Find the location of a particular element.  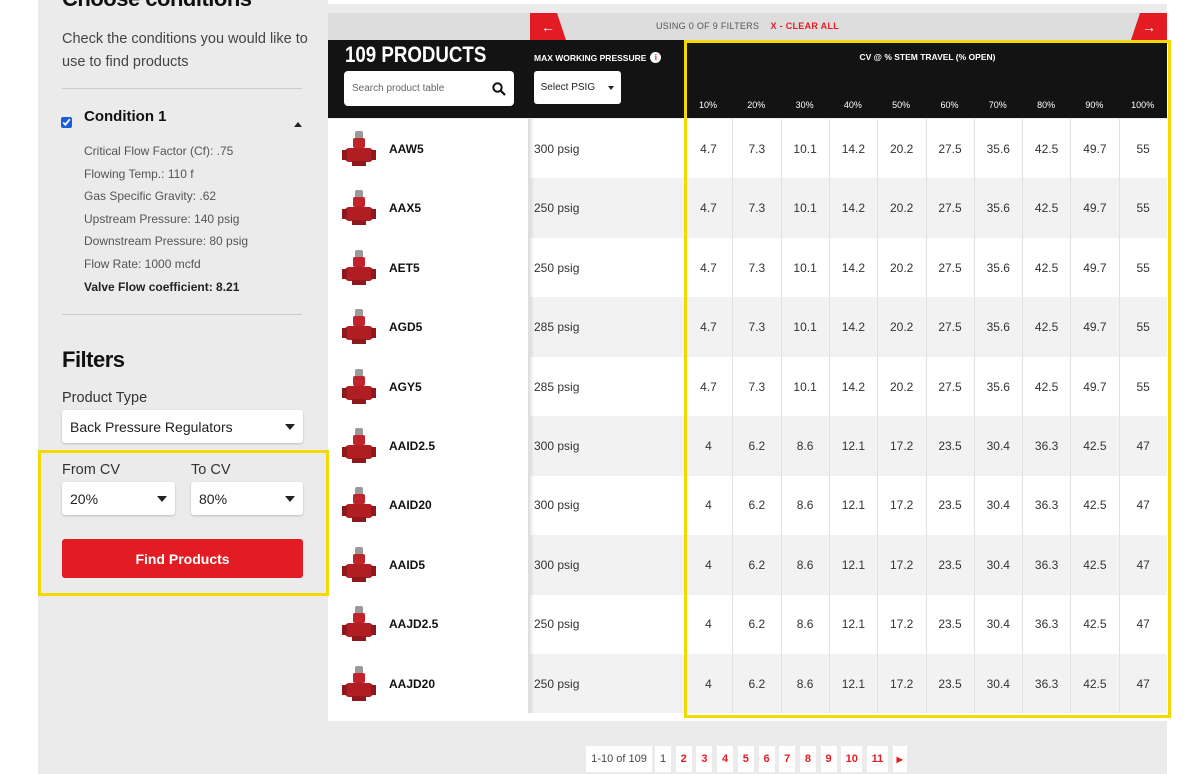

product-cell: AAID2.5 is located at coordinates (429, 446).